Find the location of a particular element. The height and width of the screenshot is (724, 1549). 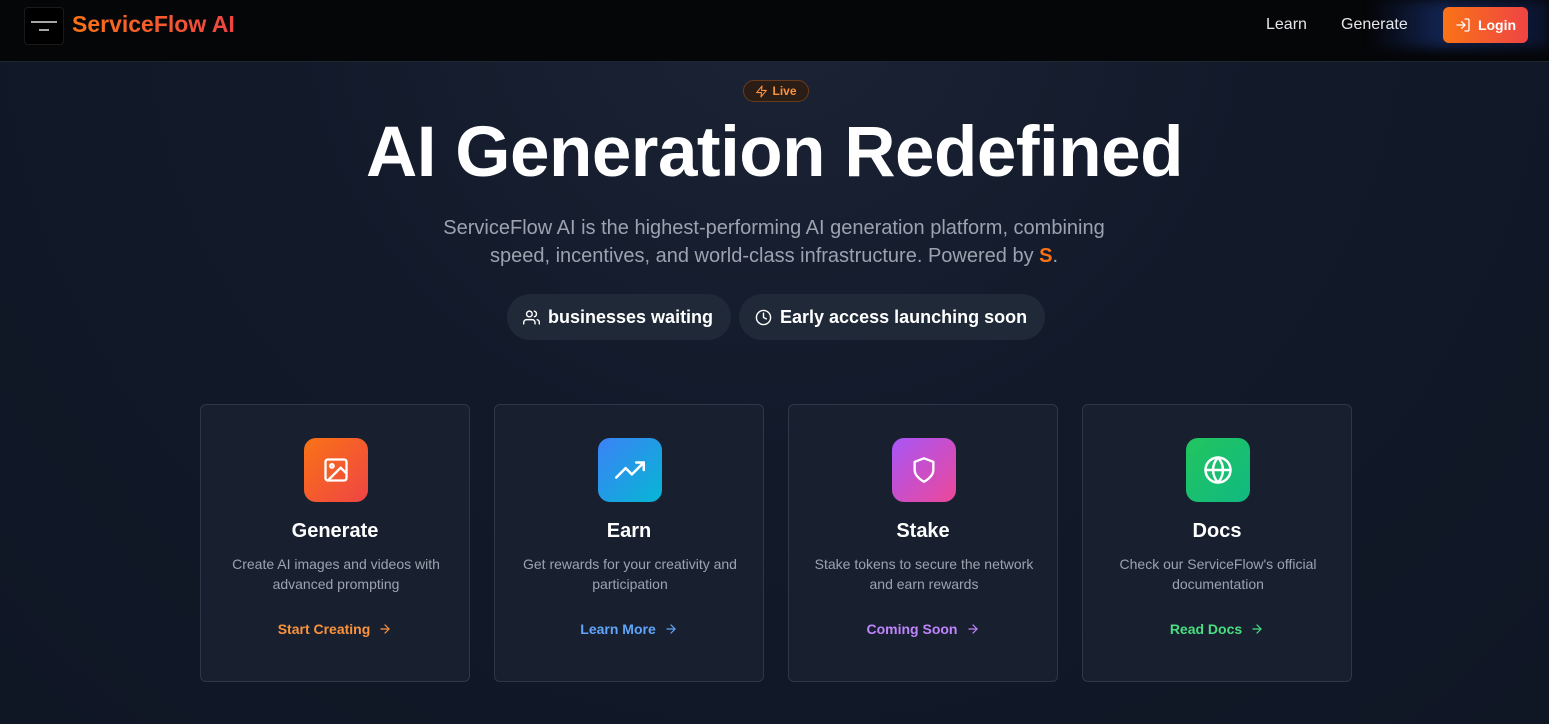

login-icon is located at coordinates (1463, 25).